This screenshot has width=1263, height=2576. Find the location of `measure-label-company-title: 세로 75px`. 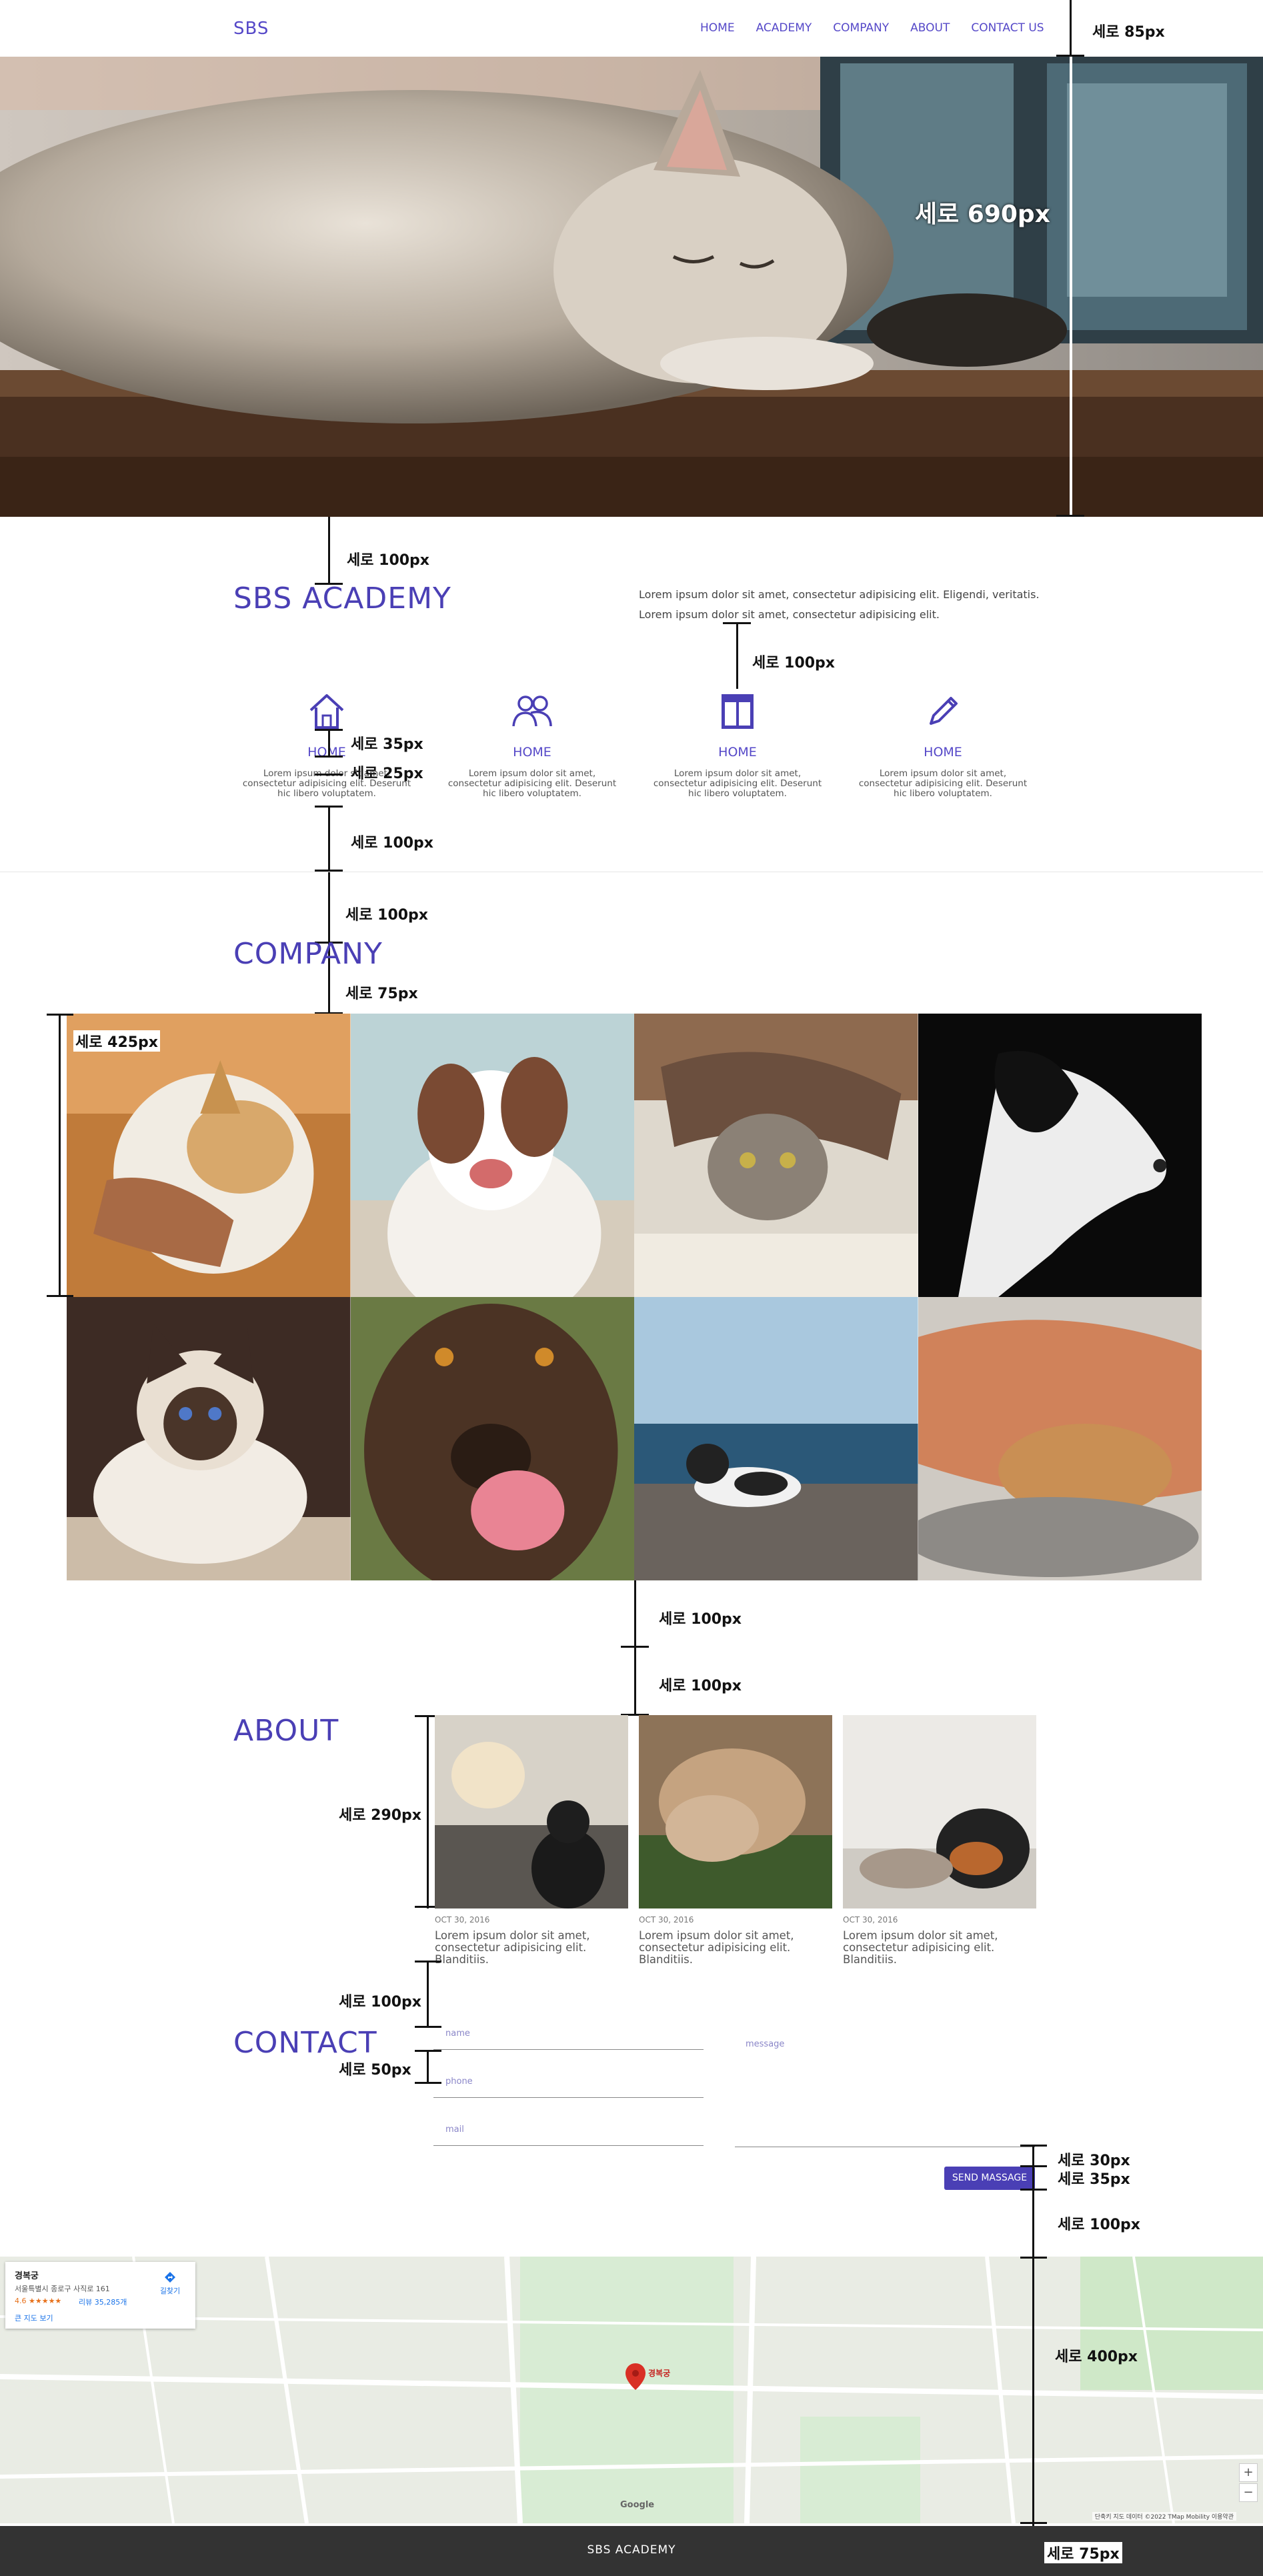

measure-label-company-title: 세로 75px is located at coordinates (381, 994).